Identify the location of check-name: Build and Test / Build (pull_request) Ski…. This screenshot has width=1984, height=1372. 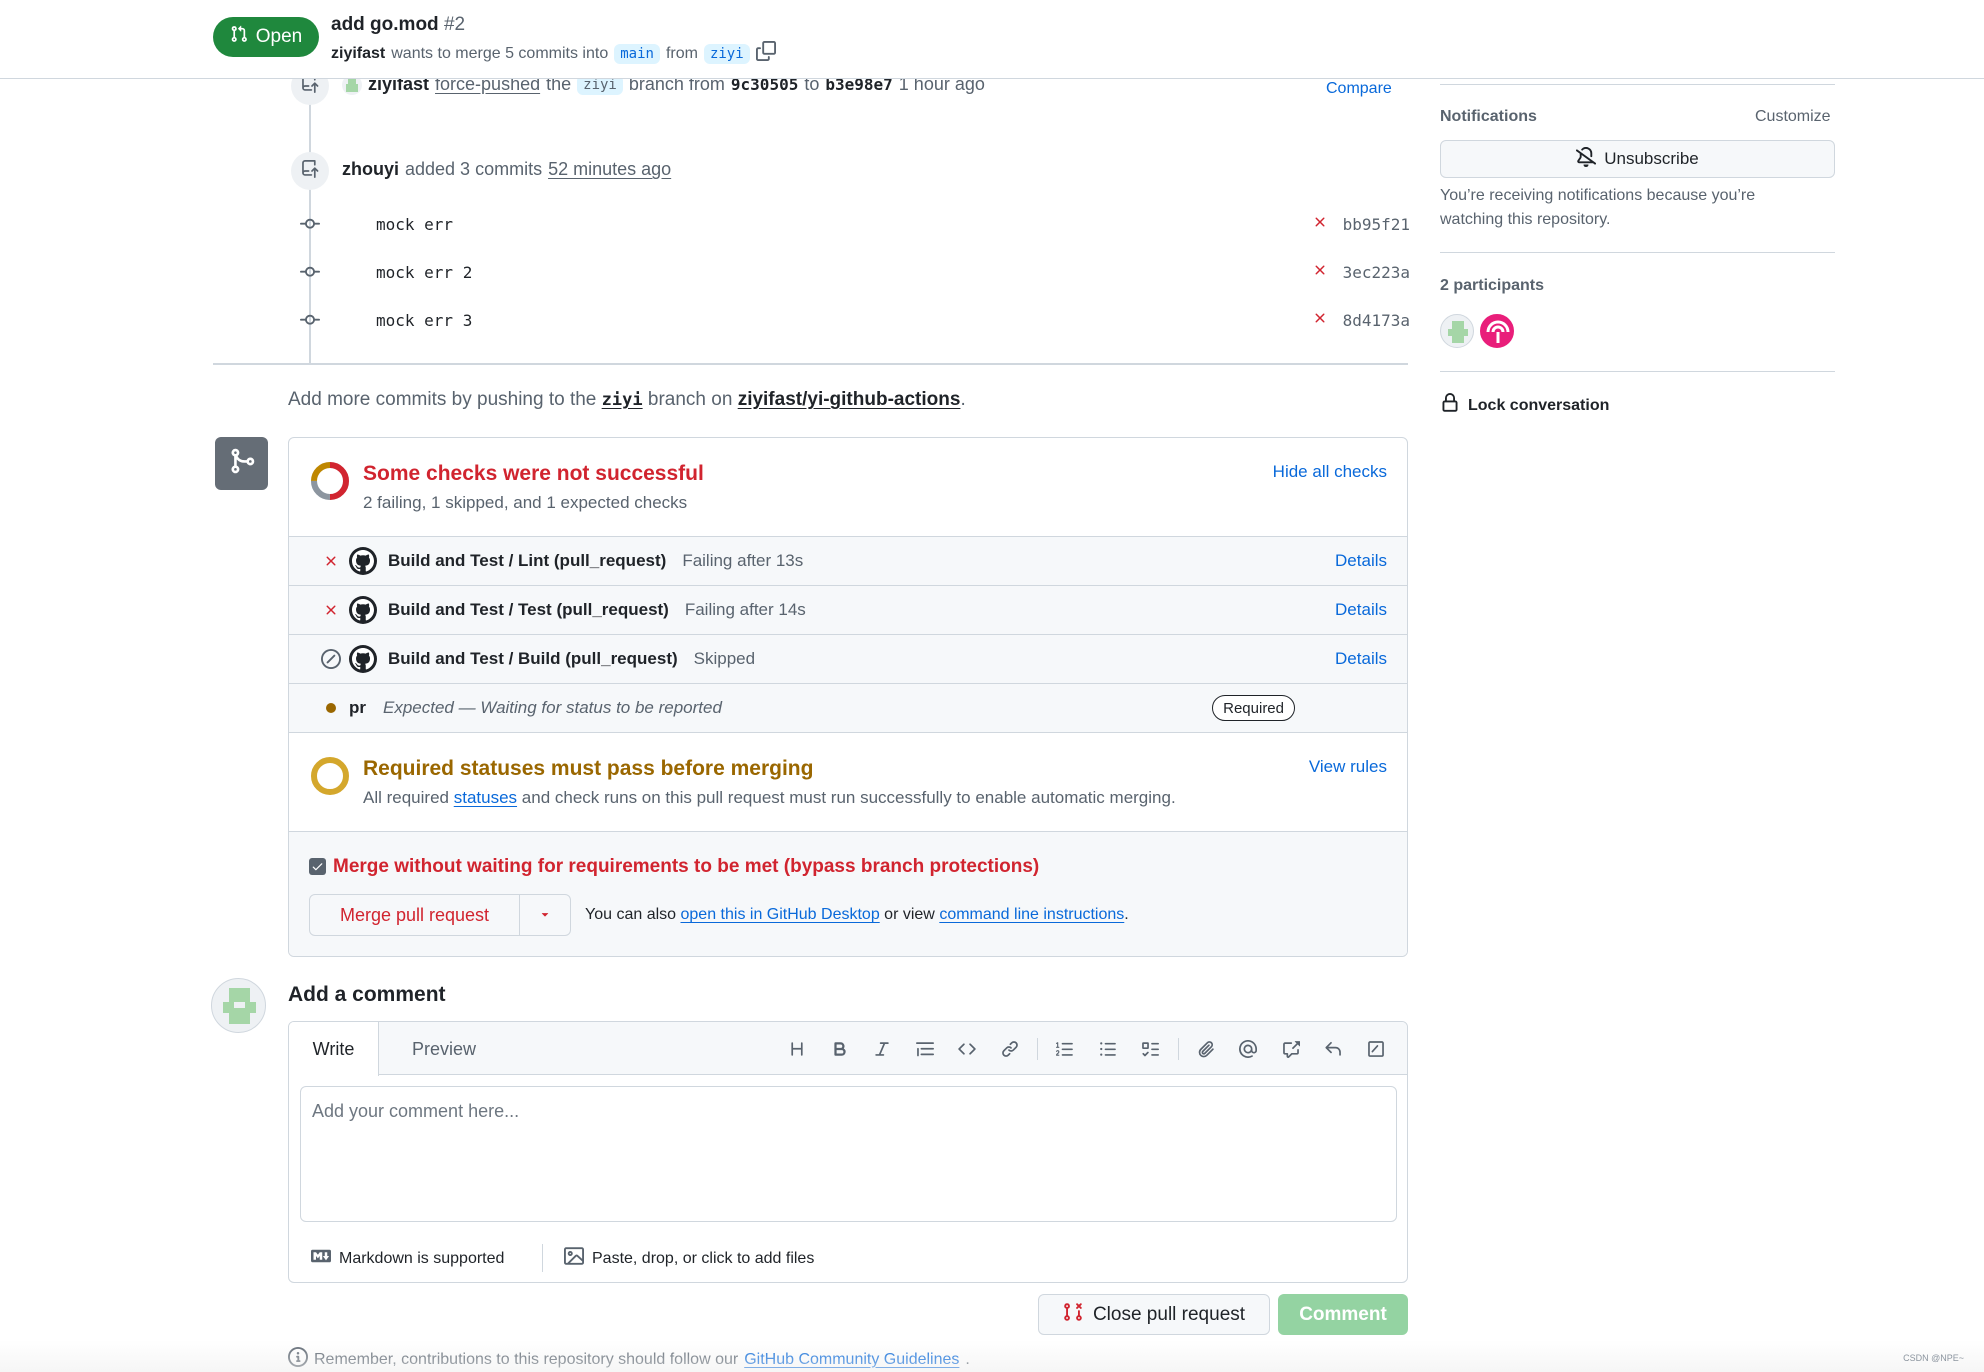
(571, 659).